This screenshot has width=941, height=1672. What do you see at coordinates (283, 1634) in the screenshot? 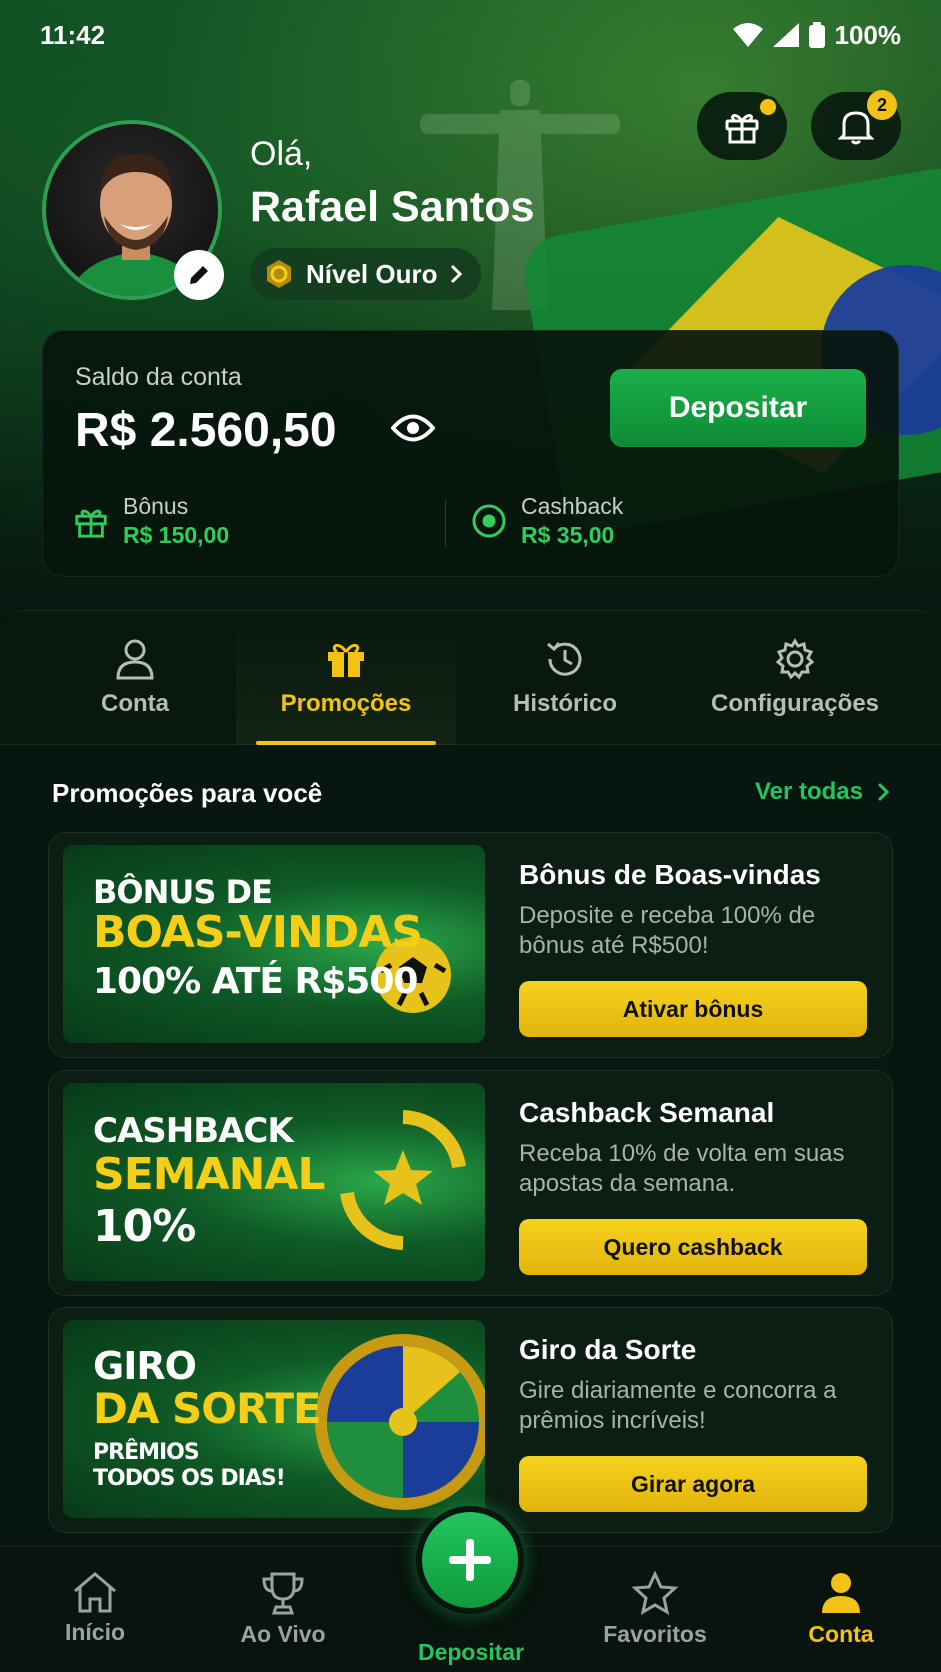
I see `nav-label: Ao Vivo` at bounding box center [283, 1634].